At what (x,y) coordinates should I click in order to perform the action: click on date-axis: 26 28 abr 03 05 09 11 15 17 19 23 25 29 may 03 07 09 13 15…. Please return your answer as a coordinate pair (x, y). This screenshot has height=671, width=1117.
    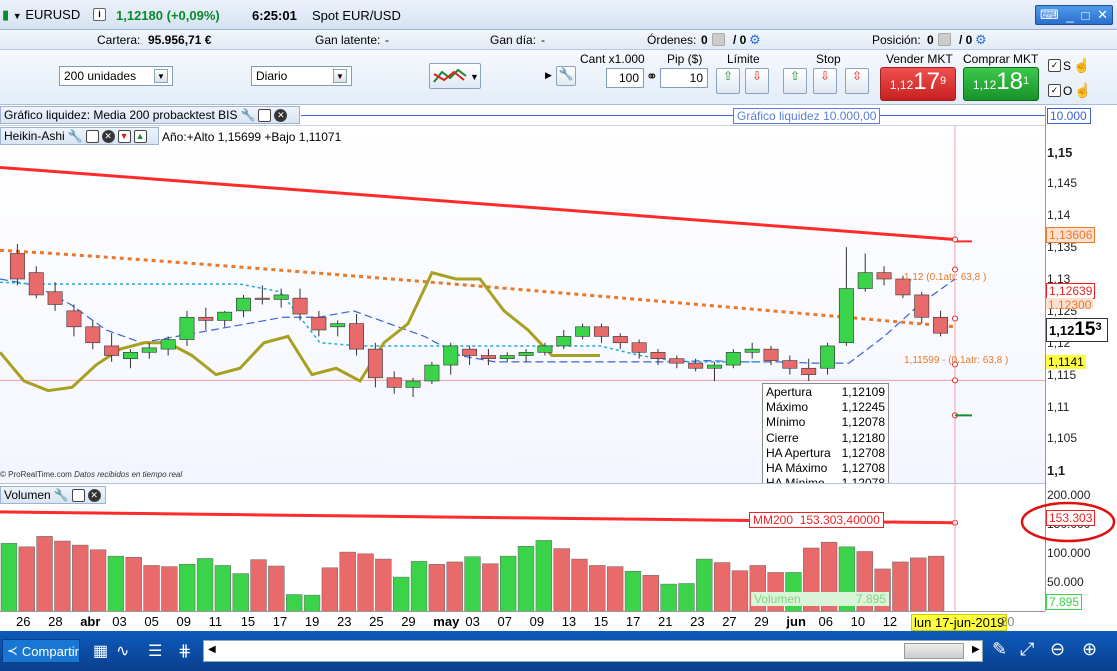
    Looking at the image, I should click on (522, 621).